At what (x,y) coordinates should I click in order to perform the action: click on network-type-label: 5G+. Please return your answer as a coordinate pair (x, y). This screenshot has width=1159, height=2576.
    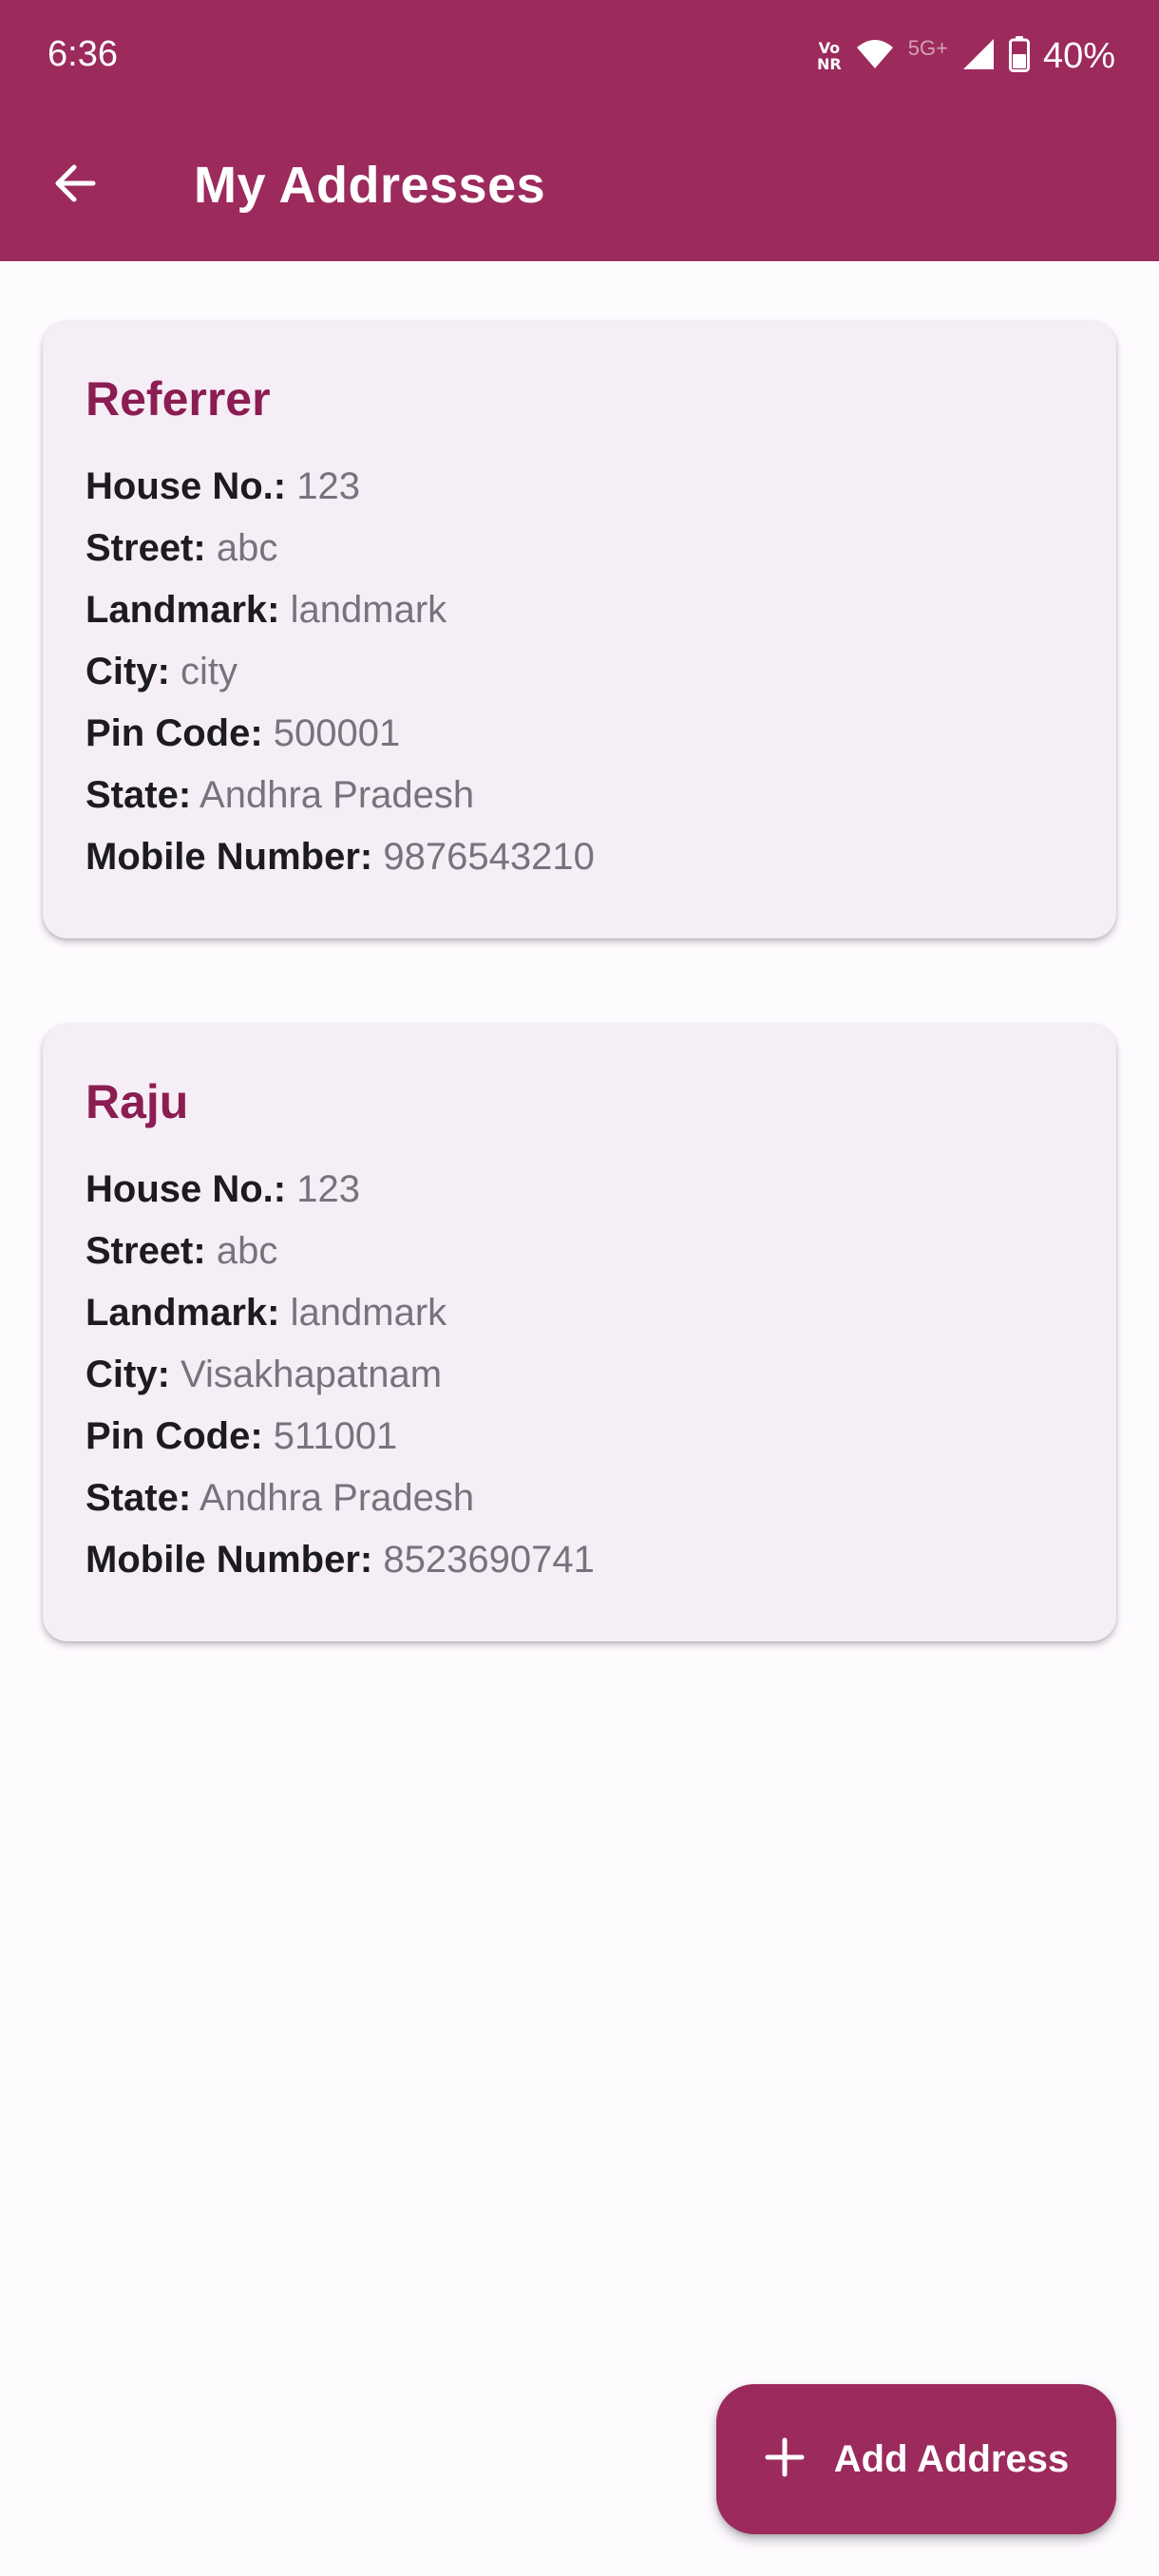
    Looking at the image, I should click on (927, 48).